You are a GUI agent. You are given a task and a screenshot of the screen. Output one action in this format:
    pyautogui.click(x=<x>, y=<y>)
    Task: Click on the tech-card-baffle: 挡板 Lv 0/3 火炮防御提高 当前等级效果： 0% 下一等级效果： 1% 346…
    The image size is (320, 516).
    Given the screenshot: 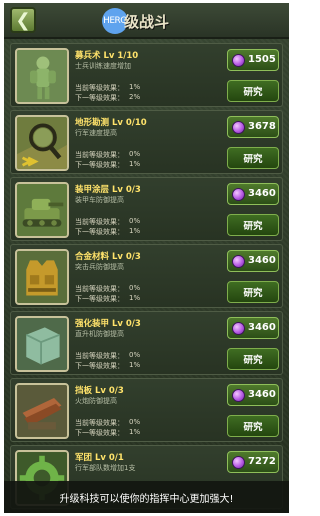 What is the action you would take?
    pyautogui.click(x=146, y=410)
    